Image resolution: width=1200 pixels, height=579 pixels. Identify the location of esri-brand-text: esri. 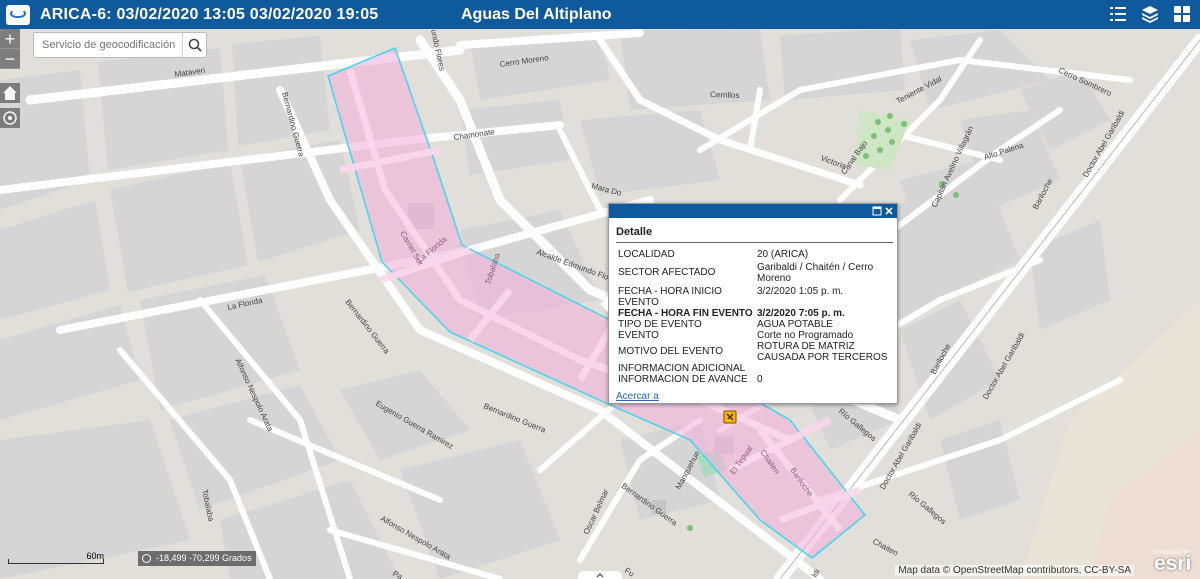
(1173, 563).